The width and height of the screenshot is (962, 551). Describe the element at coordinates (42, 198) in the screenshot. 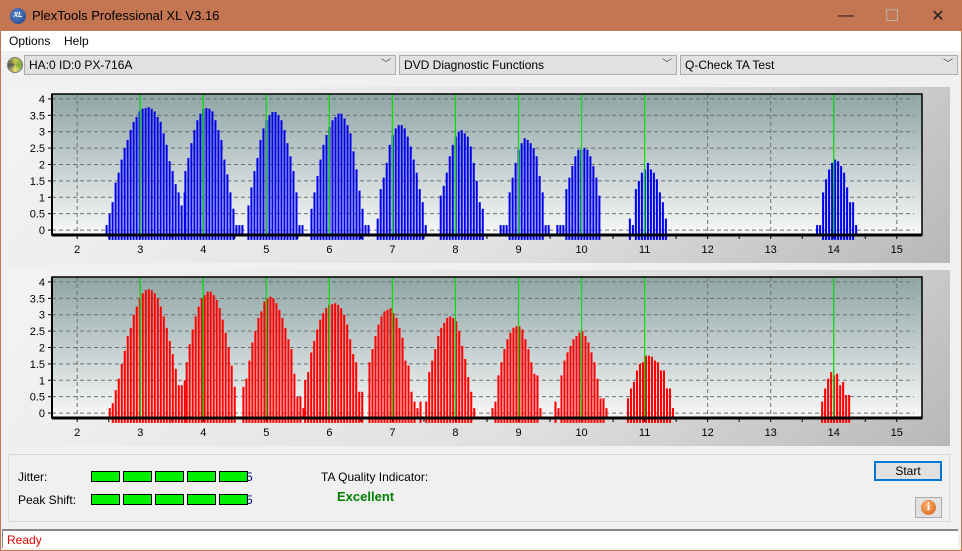

I see `y-tick-label: 1` at that location.